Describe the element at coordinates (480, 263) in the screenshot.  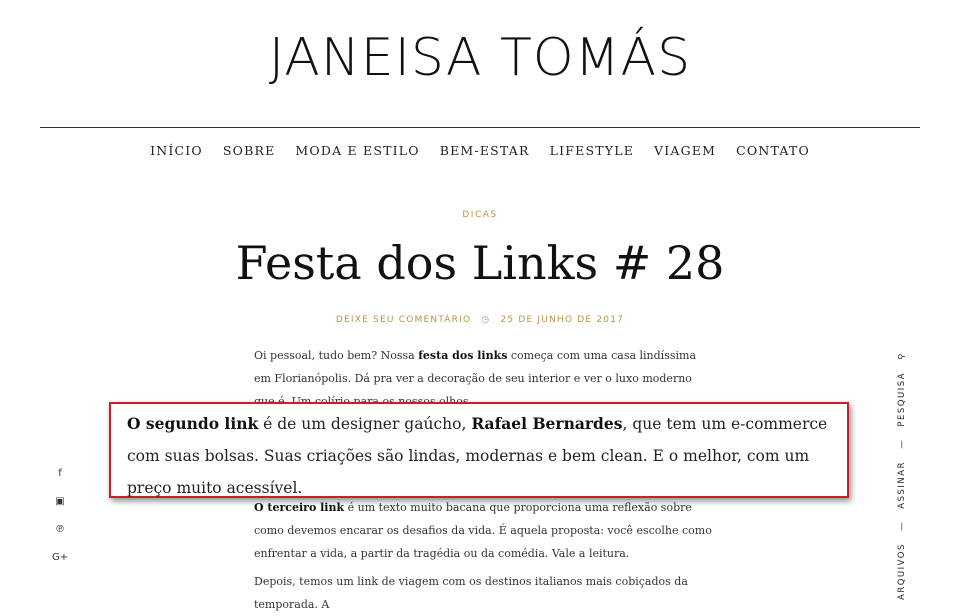
I see `post-title: Festa dos Links # 28` at that location.